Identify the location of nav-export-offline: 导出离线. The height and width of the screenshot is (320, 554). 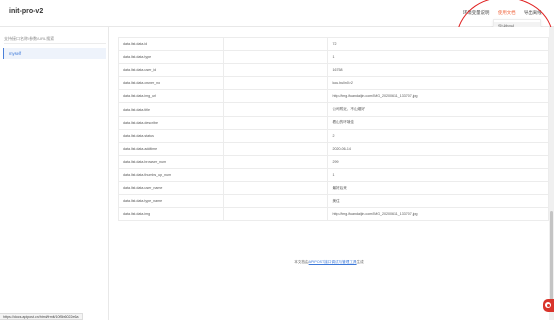
(533, 13).